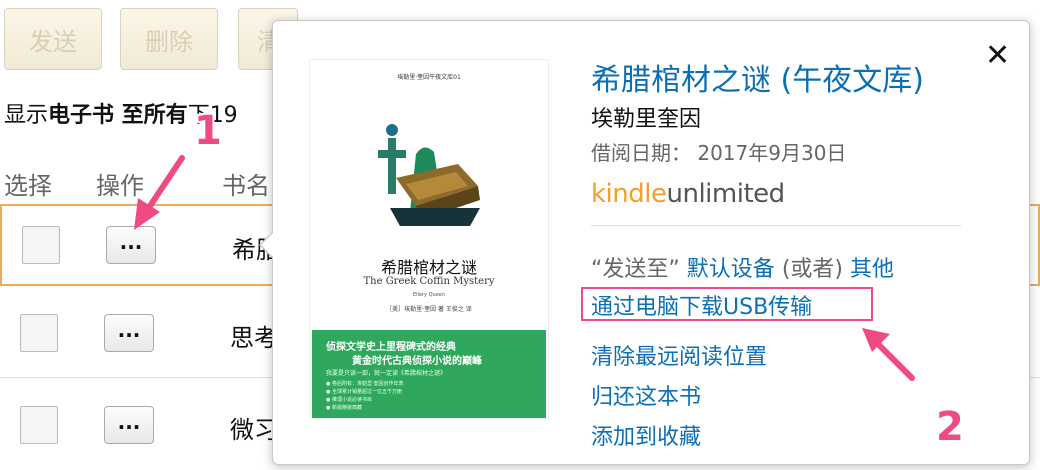  I want to click on default-device-link: 默认设备, so click(731, 269).